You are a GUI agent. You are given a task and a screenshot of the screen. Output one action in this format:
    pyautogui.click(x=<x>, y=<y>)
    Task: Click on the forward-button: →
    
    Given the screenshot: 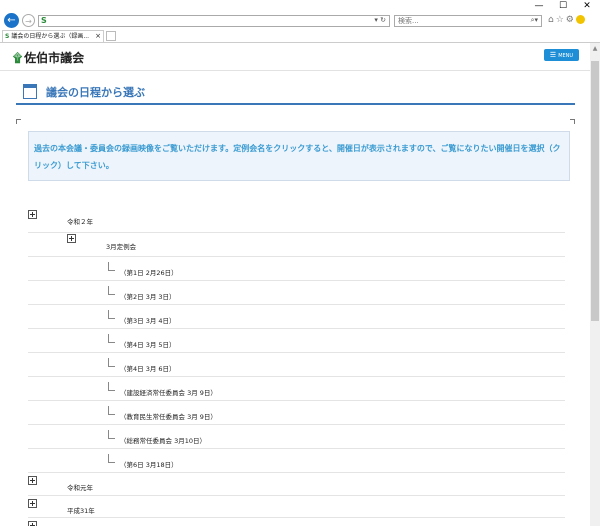 What is the action you would take?
    pyautogui.click(x=28, y=20)
    